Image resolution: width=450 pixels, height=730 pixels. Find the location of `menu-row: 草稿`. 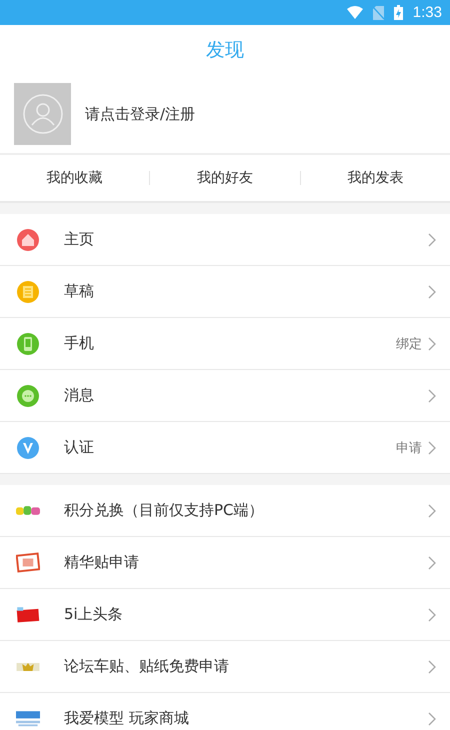

menu-row: 草稿 is located at coordinates (225, 292).